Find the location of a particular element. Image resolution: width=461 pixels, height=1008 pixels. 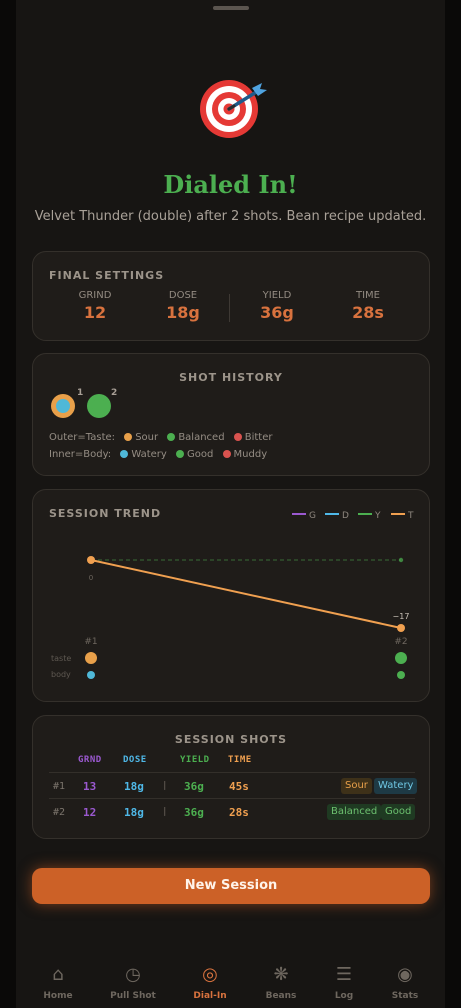

stats-icon: ◉ is located at coordinates (405, 974).